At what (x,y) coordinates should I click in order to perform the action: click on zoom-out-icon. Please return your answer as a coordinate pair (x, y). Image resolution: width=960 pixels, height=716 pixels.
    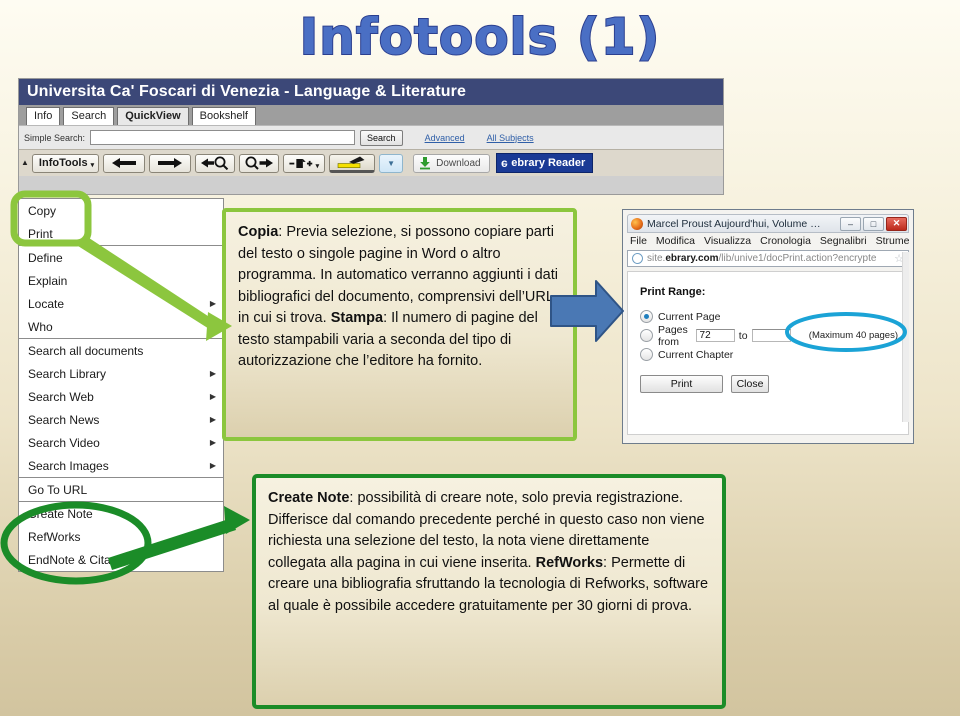
    Looking at the image, I should click on (215, 163).